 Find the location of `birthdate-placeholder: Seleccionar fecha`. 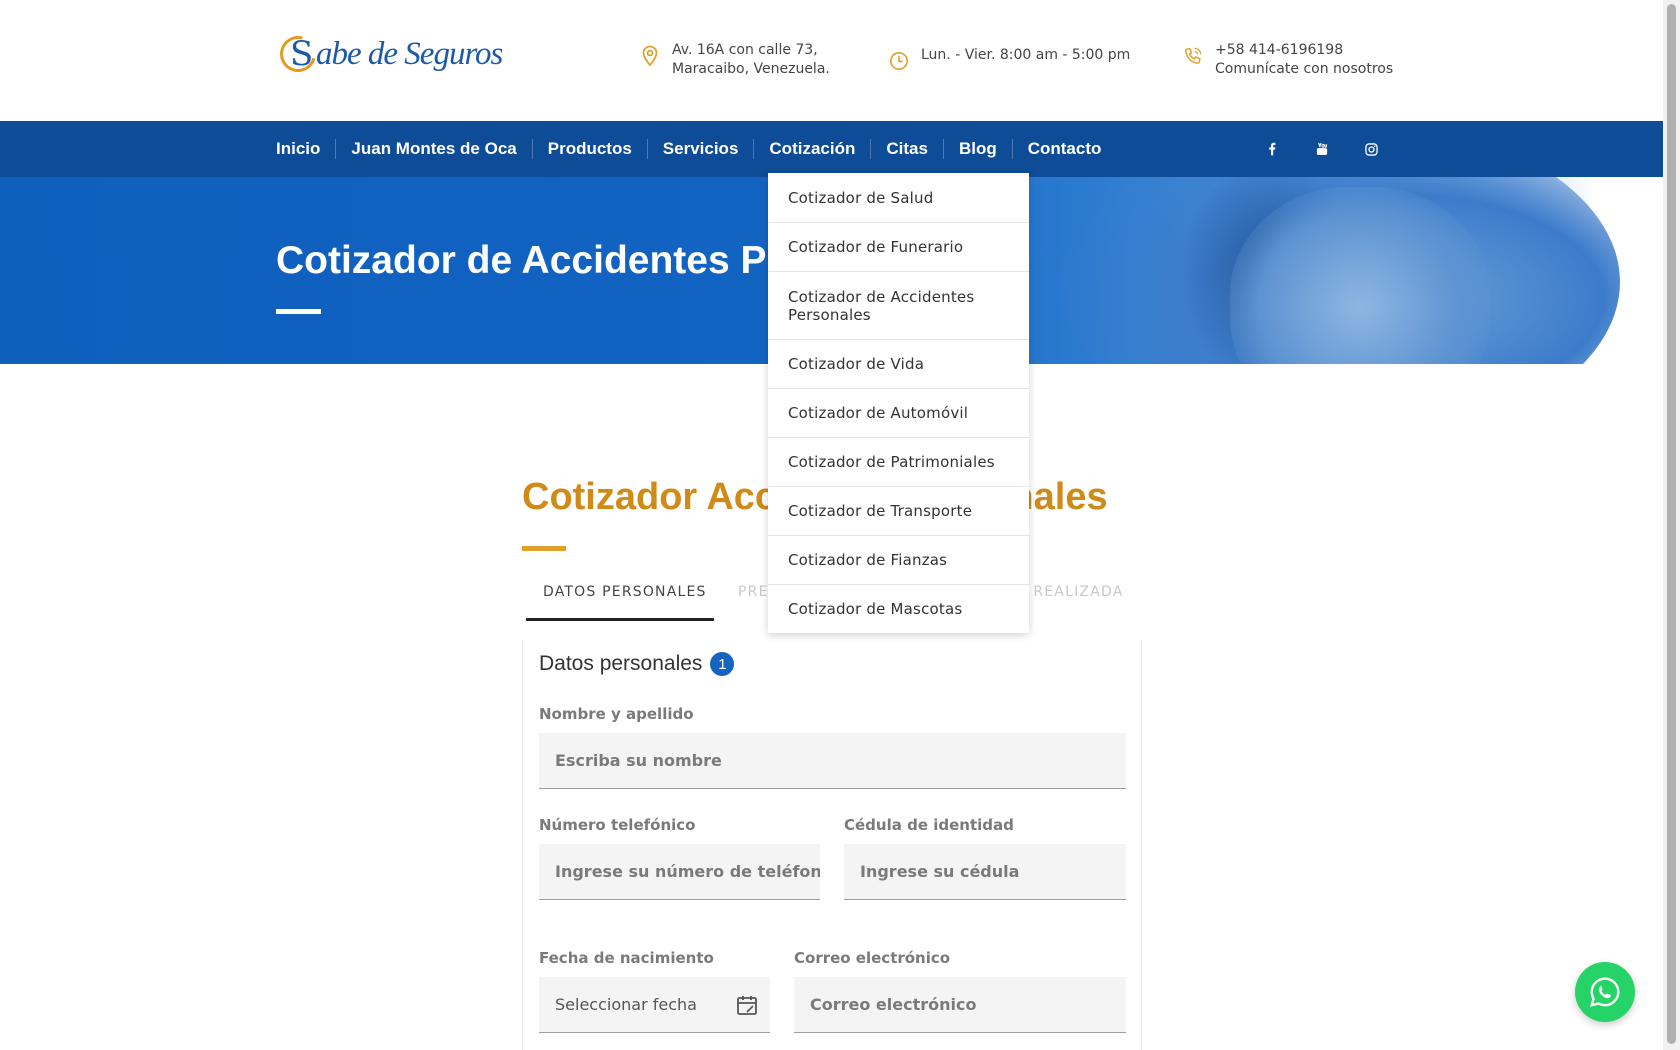

birthdate-placeholder: Seleccionar fecha is located at coordinates (626, 1004).